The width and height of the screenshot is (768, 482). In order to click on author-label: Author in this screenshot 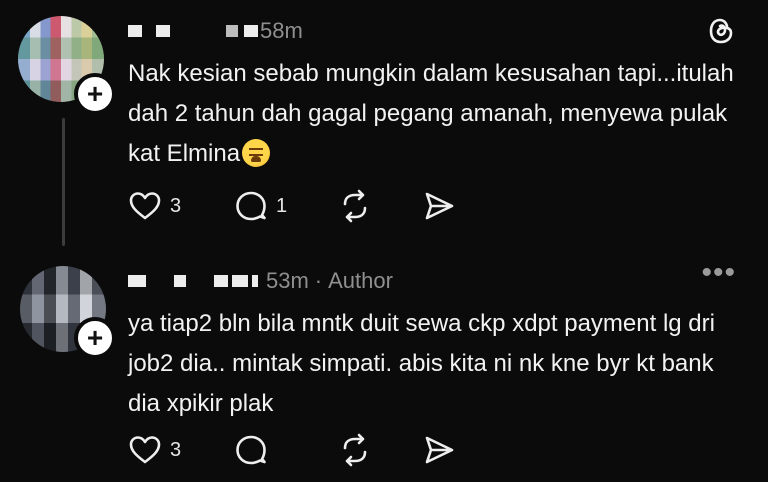, I will do `click(360, 280)`.